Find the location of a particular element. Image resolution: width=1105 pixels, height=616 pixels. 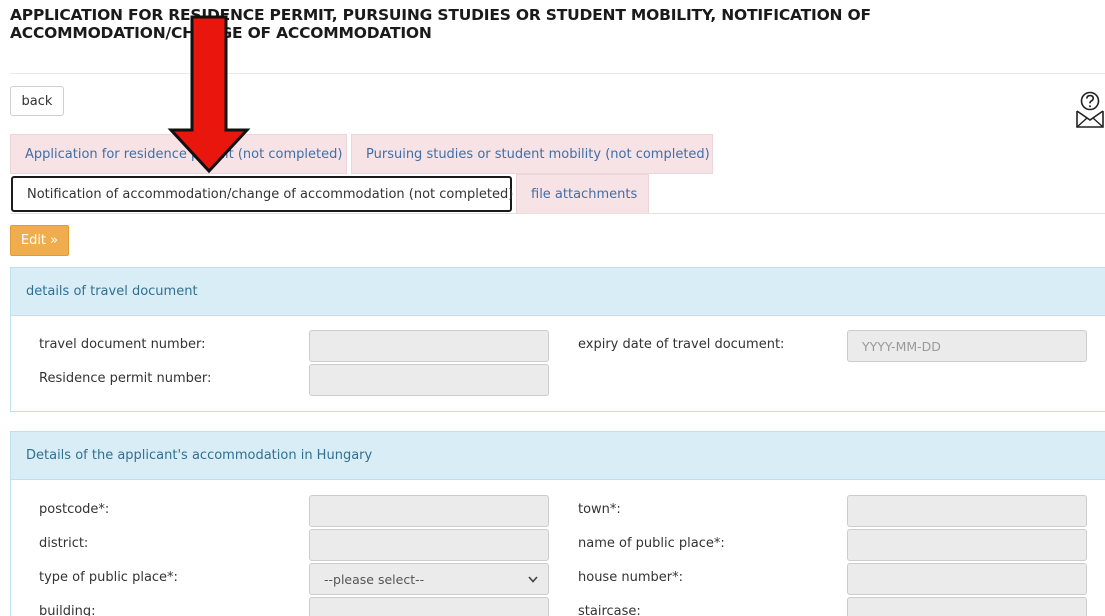

public-place-type-label: type of public place*: is located at coordinates (108, 577).